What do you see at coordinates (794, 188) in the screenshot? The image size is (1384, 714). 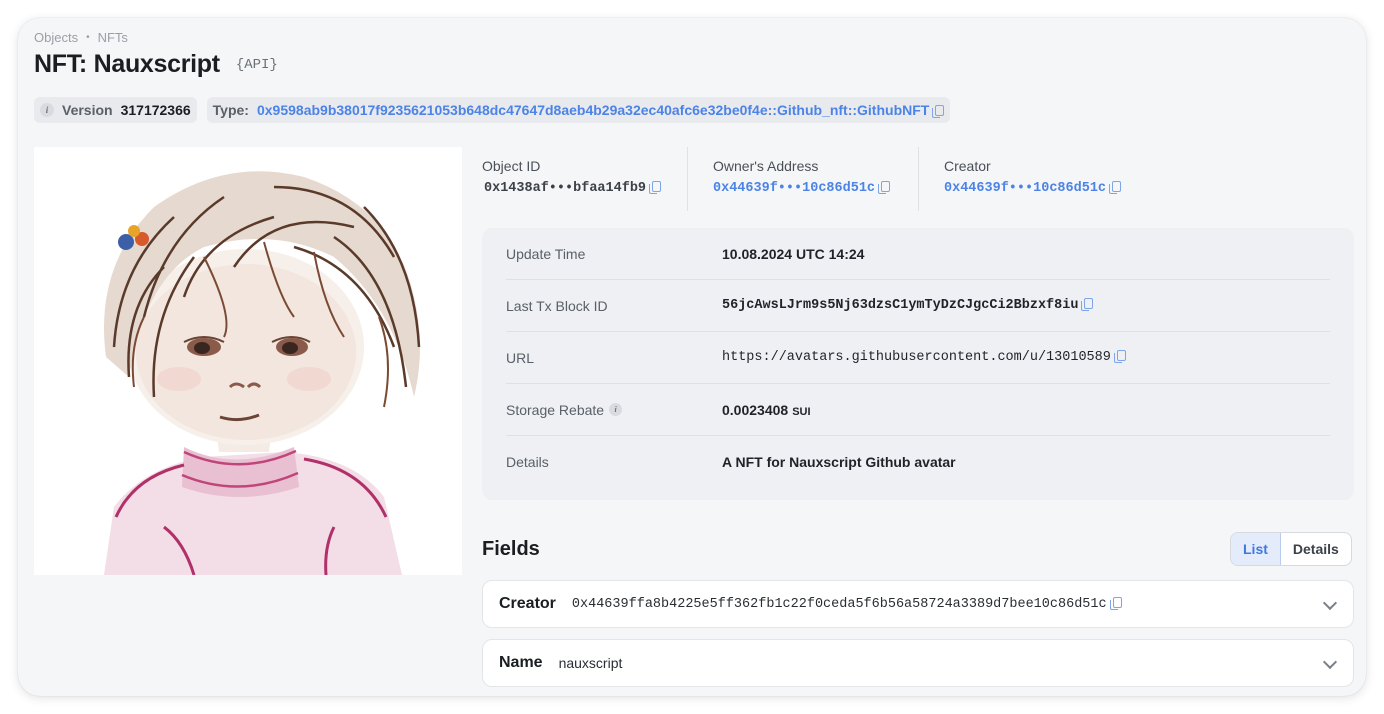 I see `owner-address-link: 0x44639f•••10c86d51c` at bounding box center [794, 188].